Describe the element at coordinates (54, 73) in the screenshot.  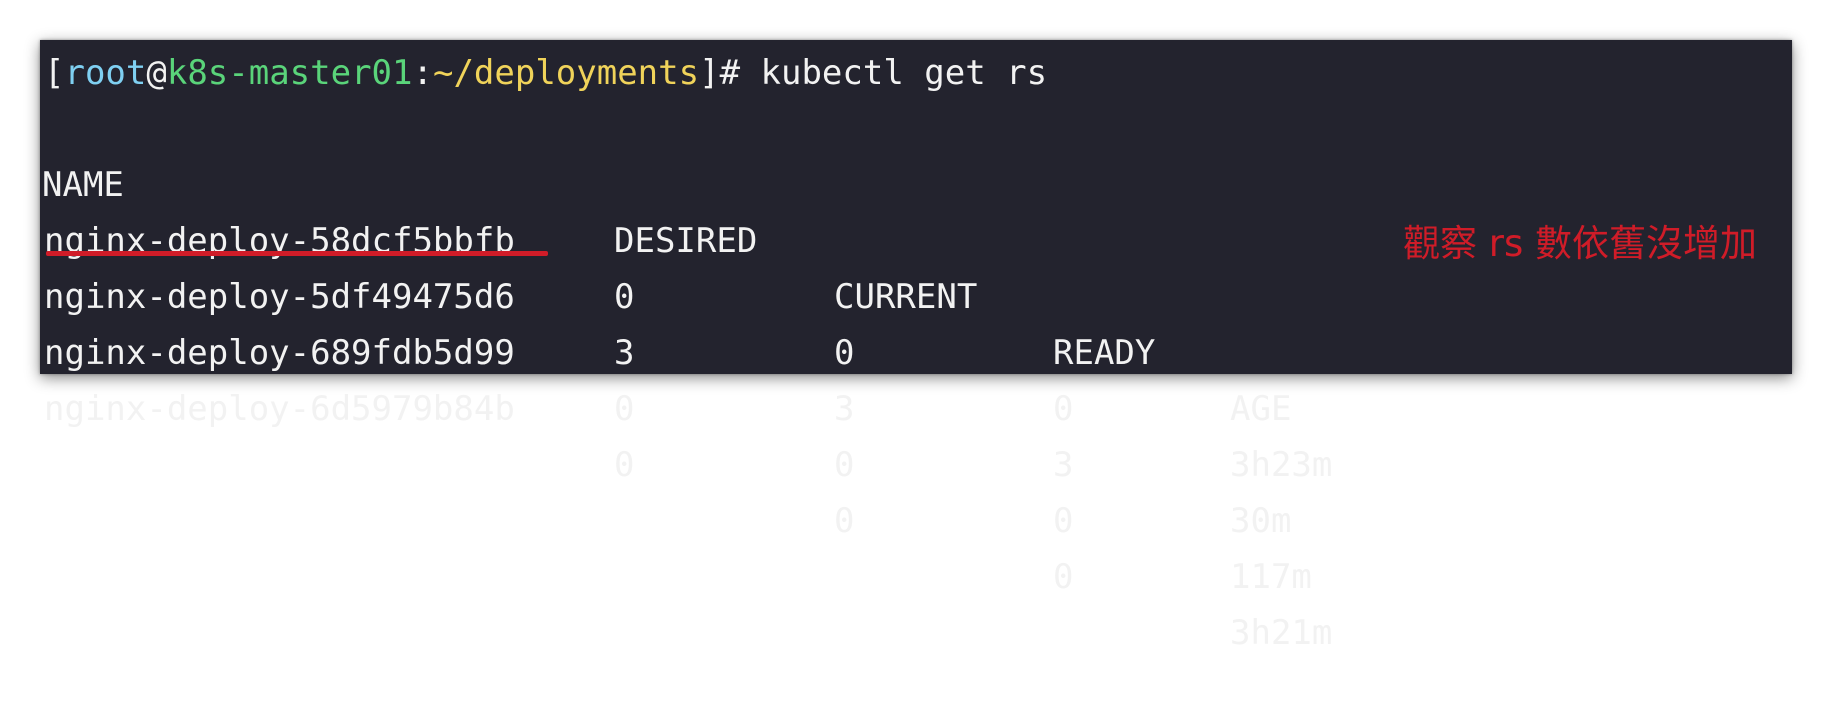
I see `prompt-open-bracket: [` at that location.